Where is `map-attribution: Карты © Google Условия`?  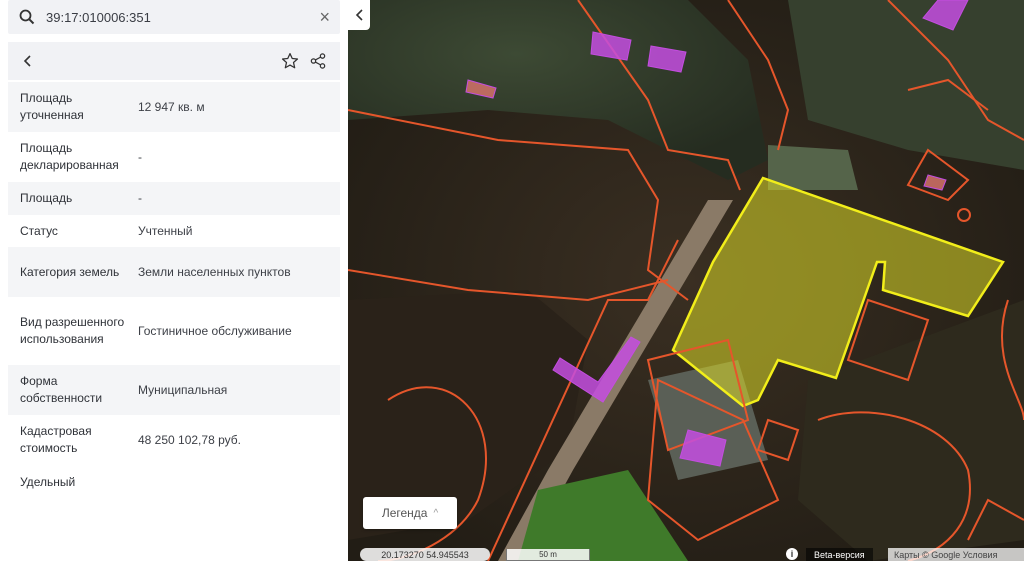
map-attribution: Карты © Google Условия is located at coordinates (956, 554).